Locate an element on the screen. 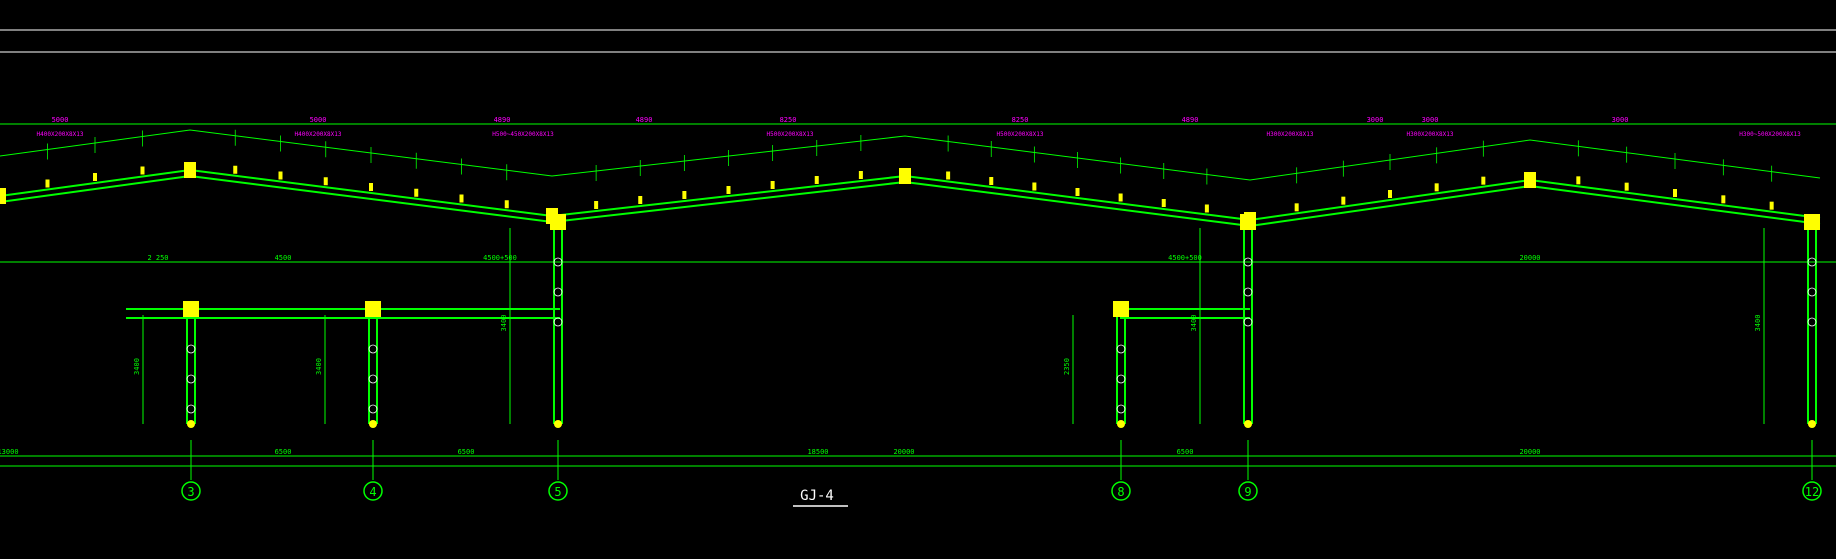  column-height-label: 2350 is located at coordinates (1067, 366).